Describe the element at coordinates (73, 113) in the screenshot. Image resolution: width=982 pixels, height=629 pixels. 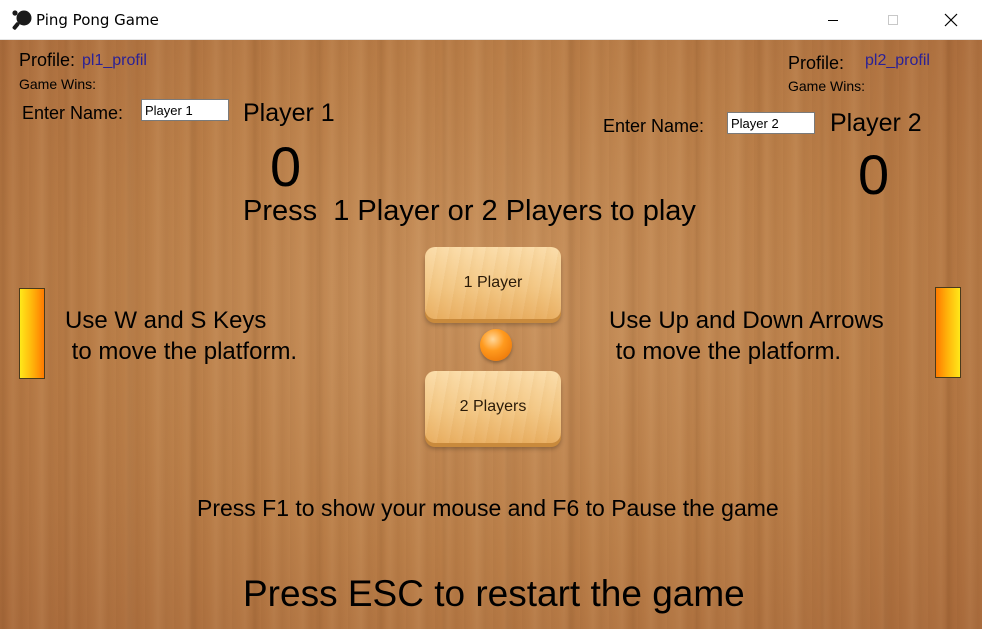
I see `p1-enter-name-label: Enter Name:` at that location.